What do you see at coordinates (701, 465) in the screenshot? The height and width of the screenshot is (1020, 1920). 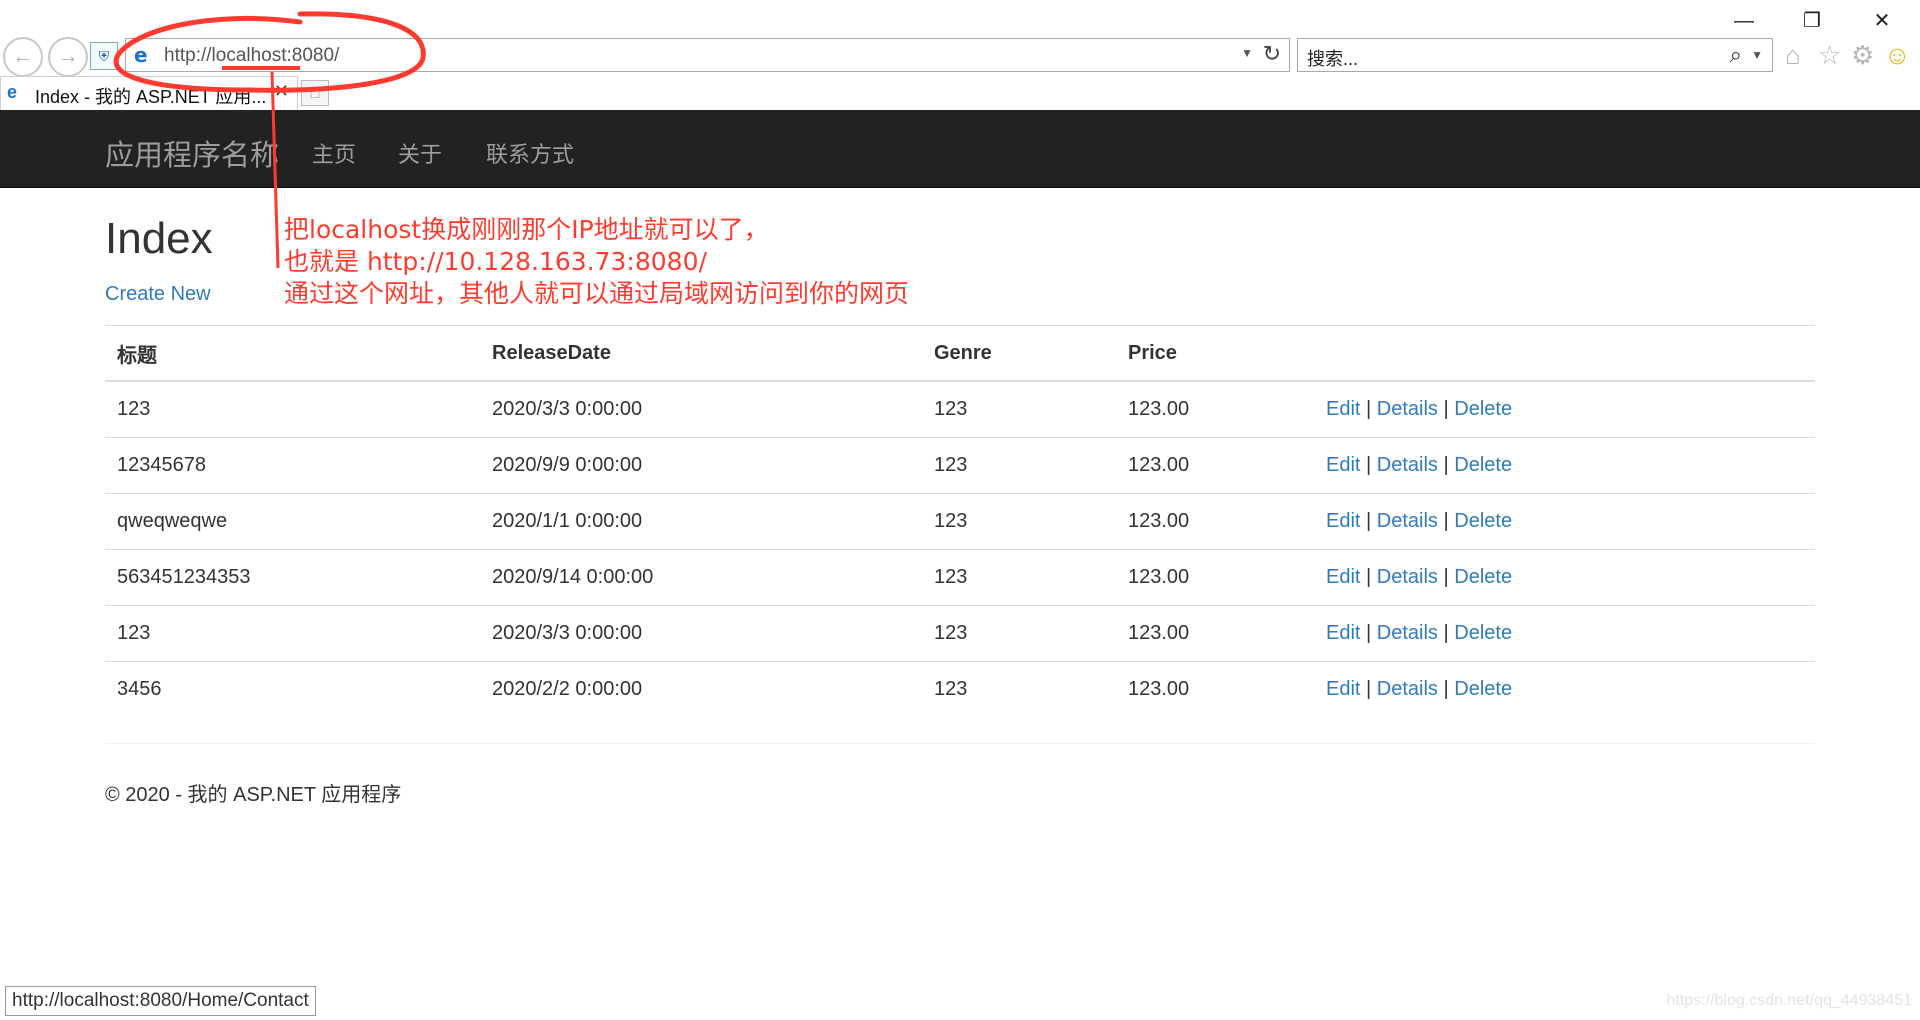 I see `cell-release-date: 2020/9/9 0:00:00` at bounding box center [701, 465].